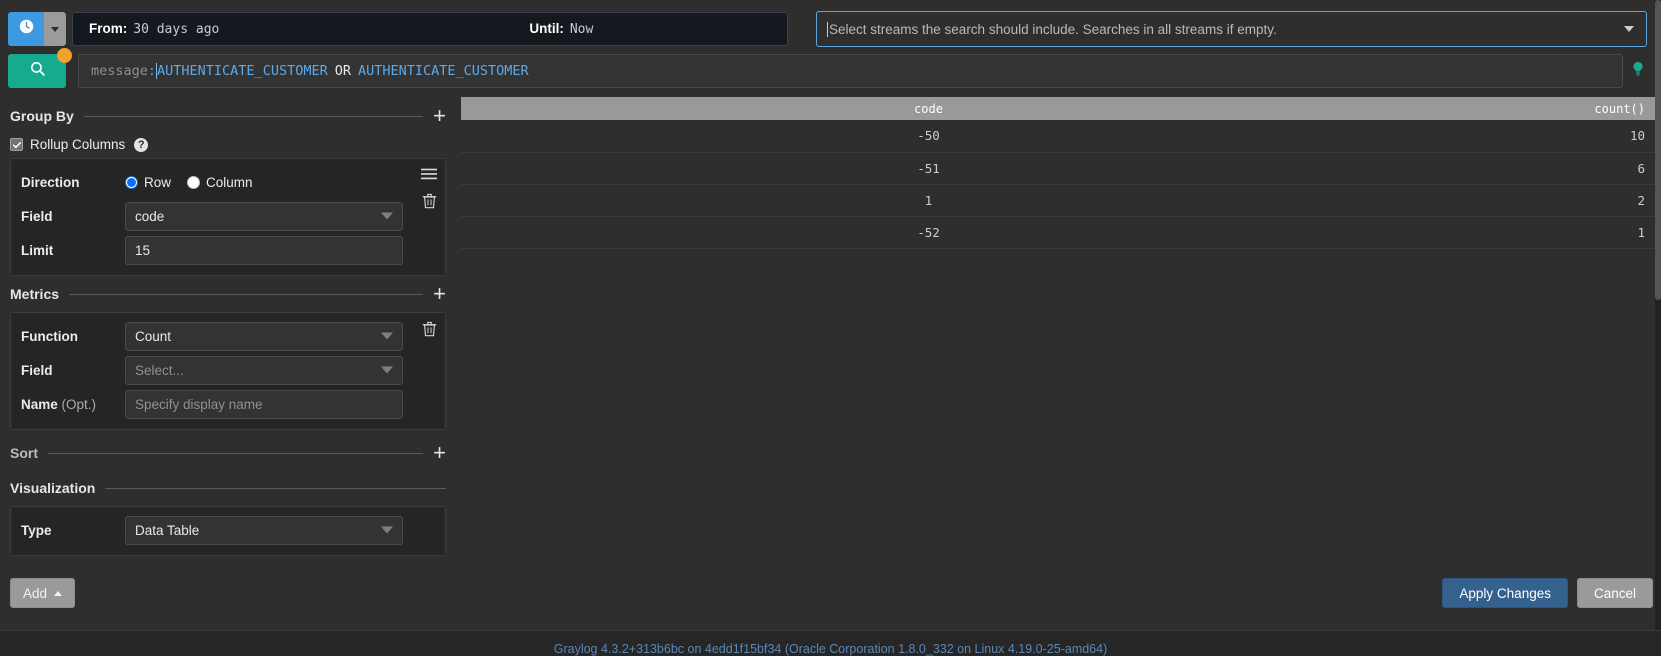  What do you see at coordinates (53, 488) in the screenshot?
I see `visualization-title: Visualization` at bounding box center [53, 488].